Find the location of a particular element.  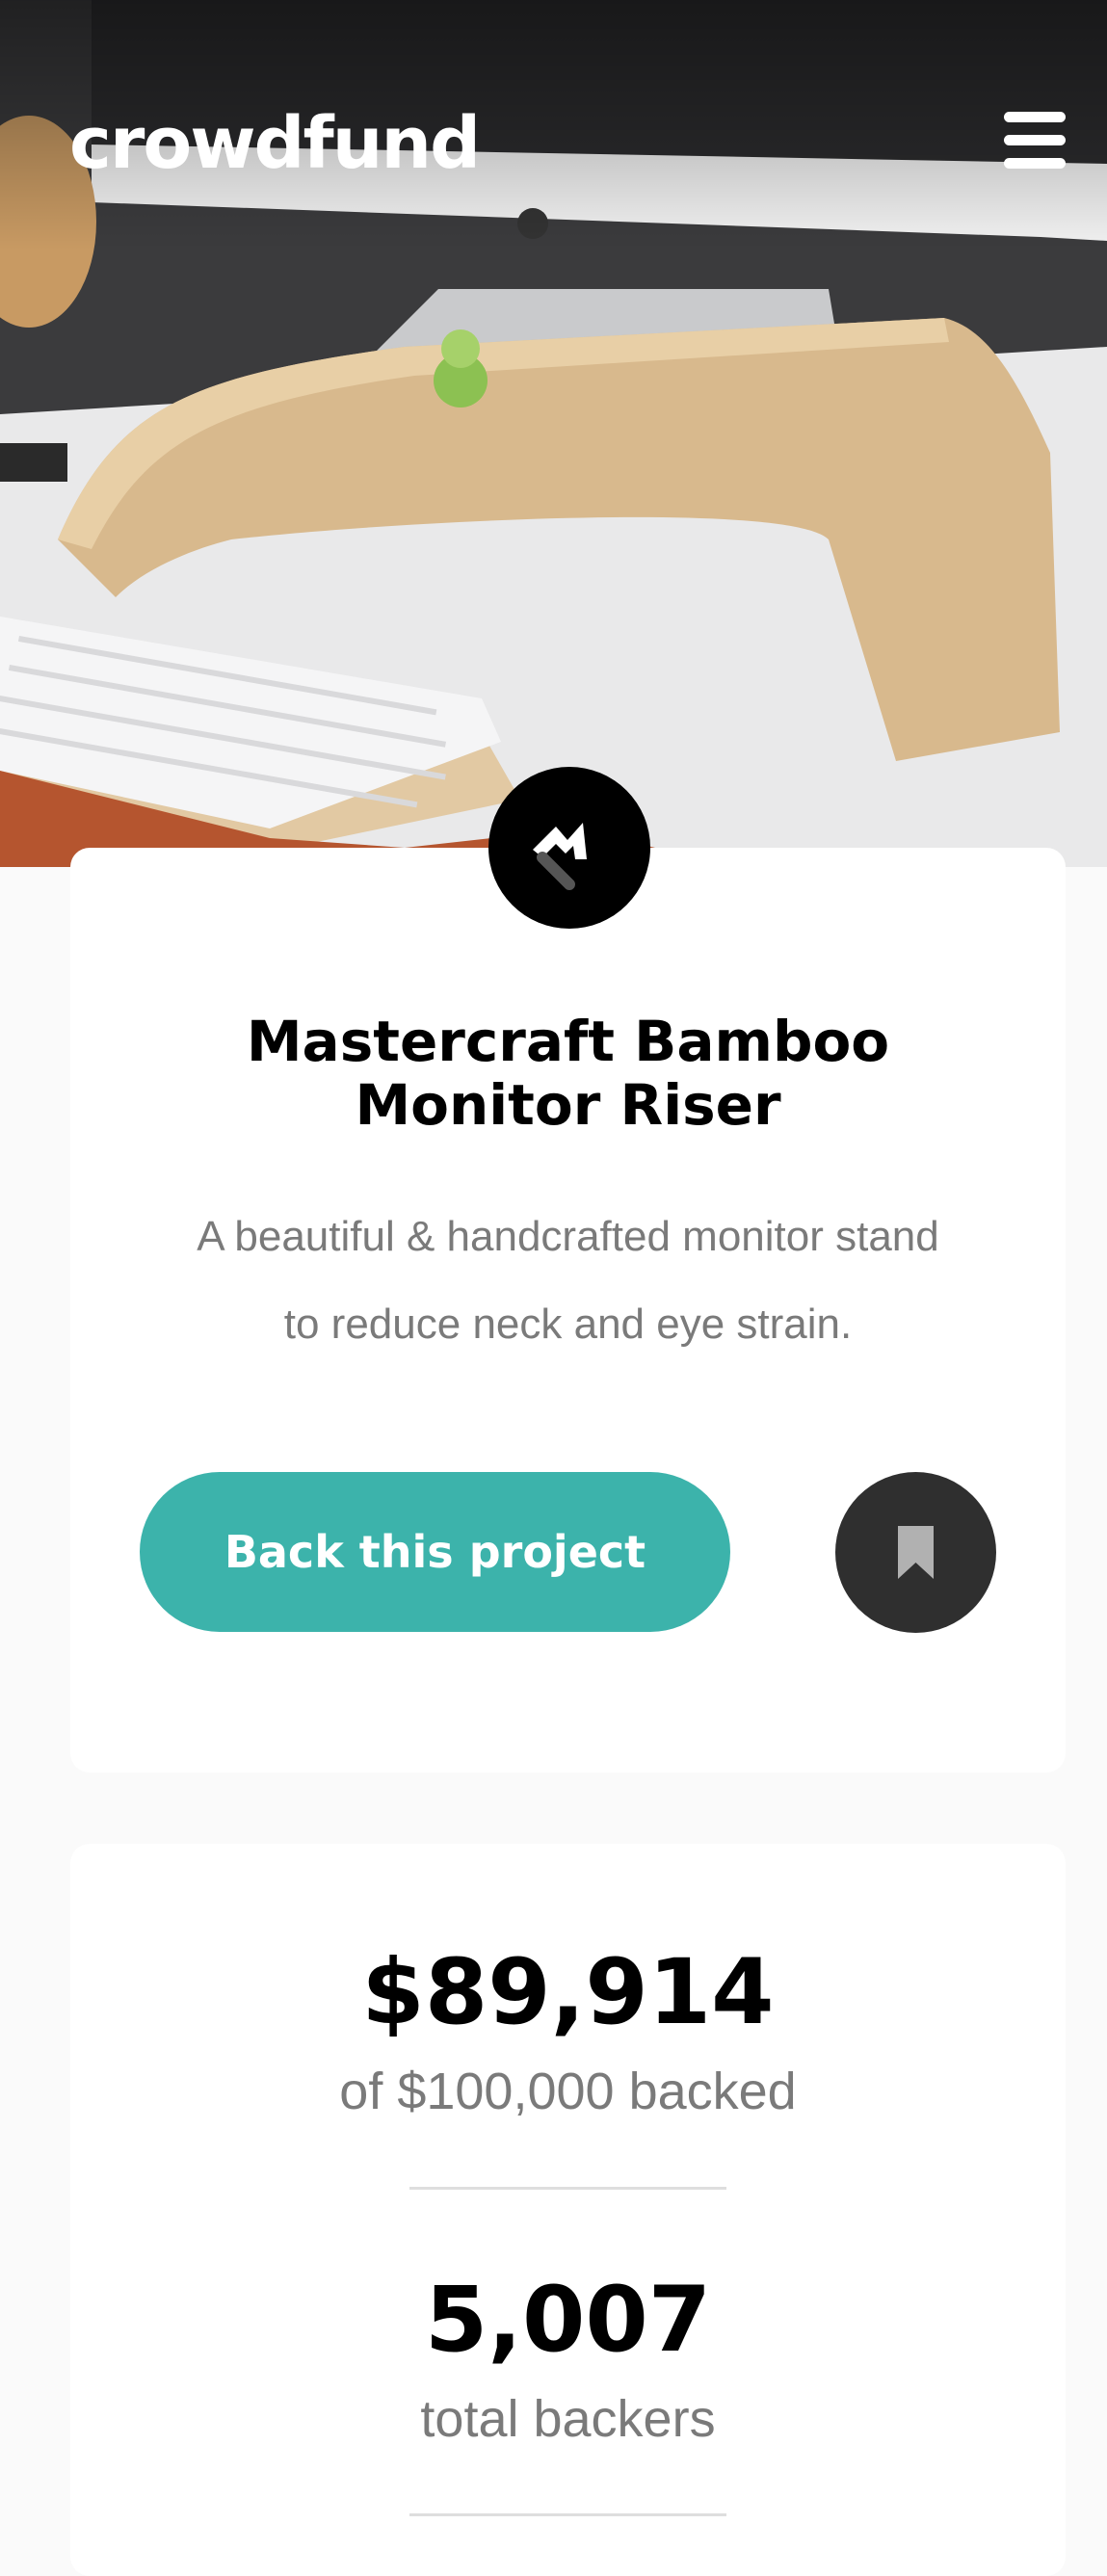

project-description-line2: to reduce neck and eye strain. is located at coordinates (568, 1324).